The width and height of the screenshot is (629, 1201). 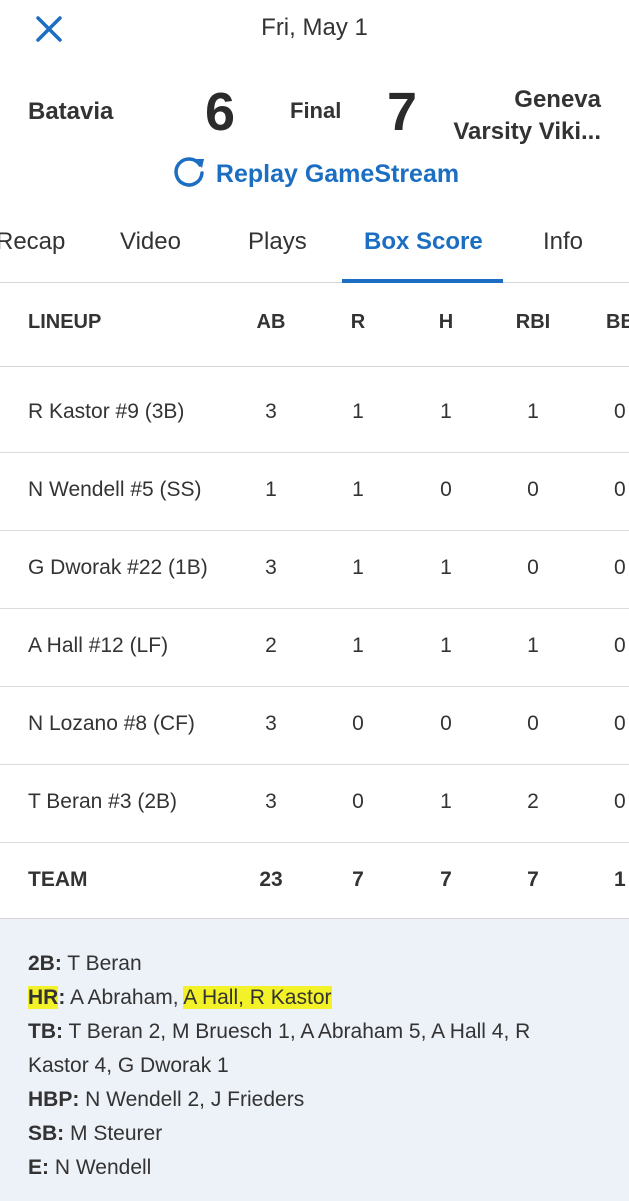 What do you see at coordinates (316, 110) in the screenshot?
I see `game-status: Final` at bounding box center [316, 110].